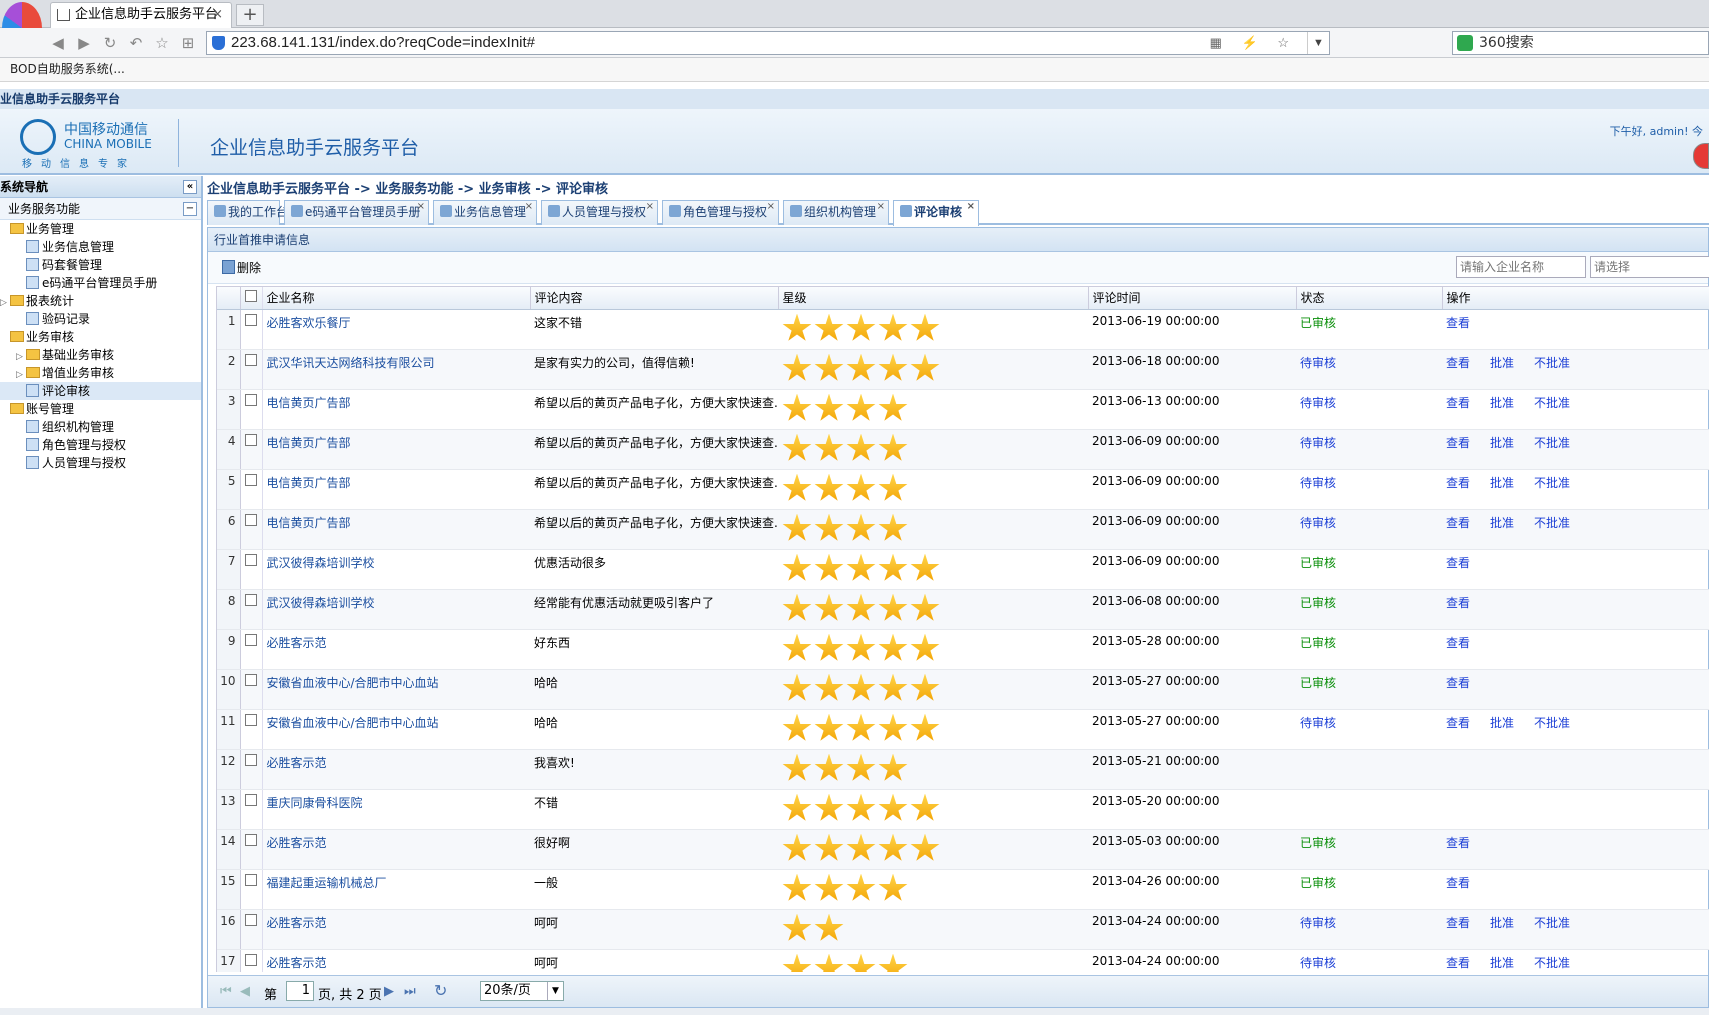 The height and width of the screenshot is (1015, 1709). What do you see at coordinates (963, 889) in the screenshot?
I see `table-row: 15 福建起重运输机械总厂 一般 2013-04-26 00:00:00 已审核 查看` at bounding box center [963, 889].